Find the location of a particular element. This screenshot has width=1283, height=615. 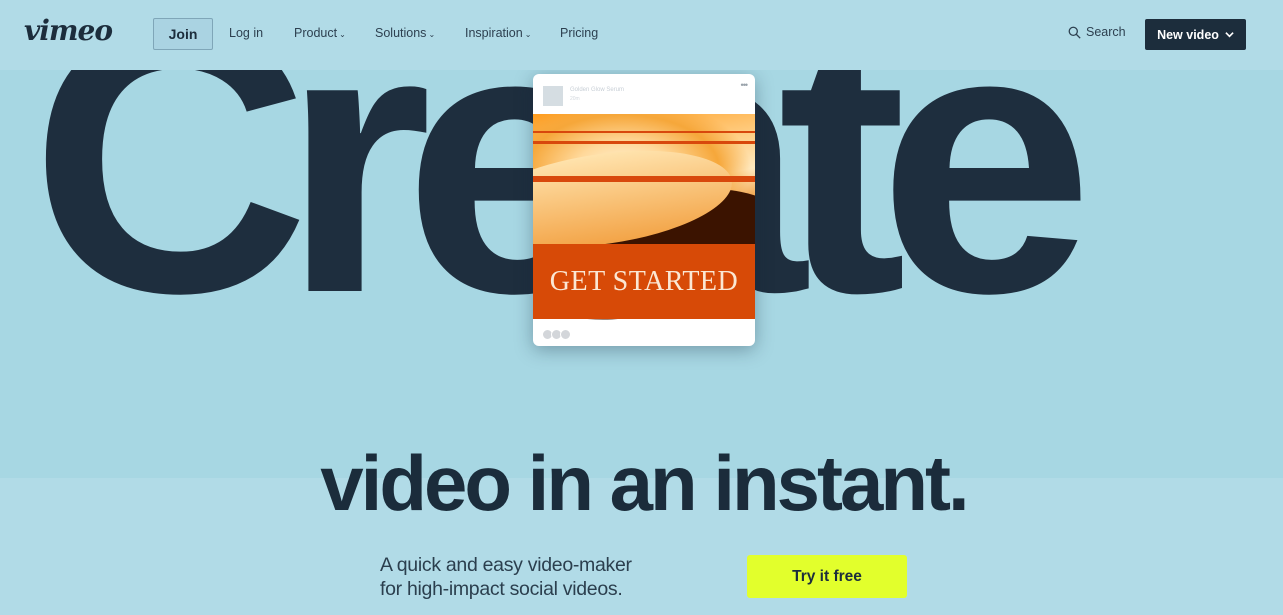

login-label: Log in is located at coordinates (246, 33).